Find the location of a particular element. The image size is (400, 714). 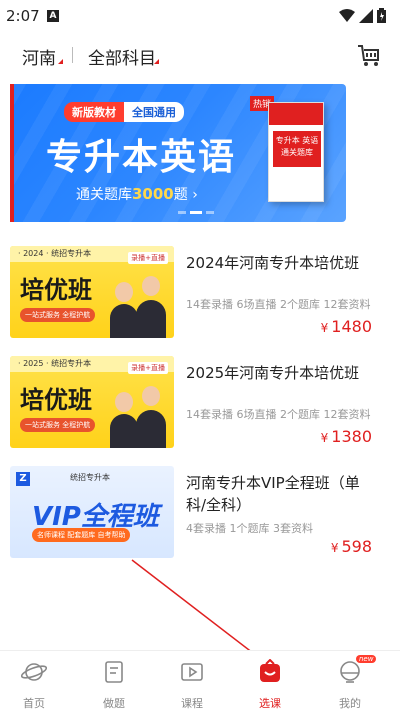

status-bar: 2:07 A is located at coordinates (200, 15).